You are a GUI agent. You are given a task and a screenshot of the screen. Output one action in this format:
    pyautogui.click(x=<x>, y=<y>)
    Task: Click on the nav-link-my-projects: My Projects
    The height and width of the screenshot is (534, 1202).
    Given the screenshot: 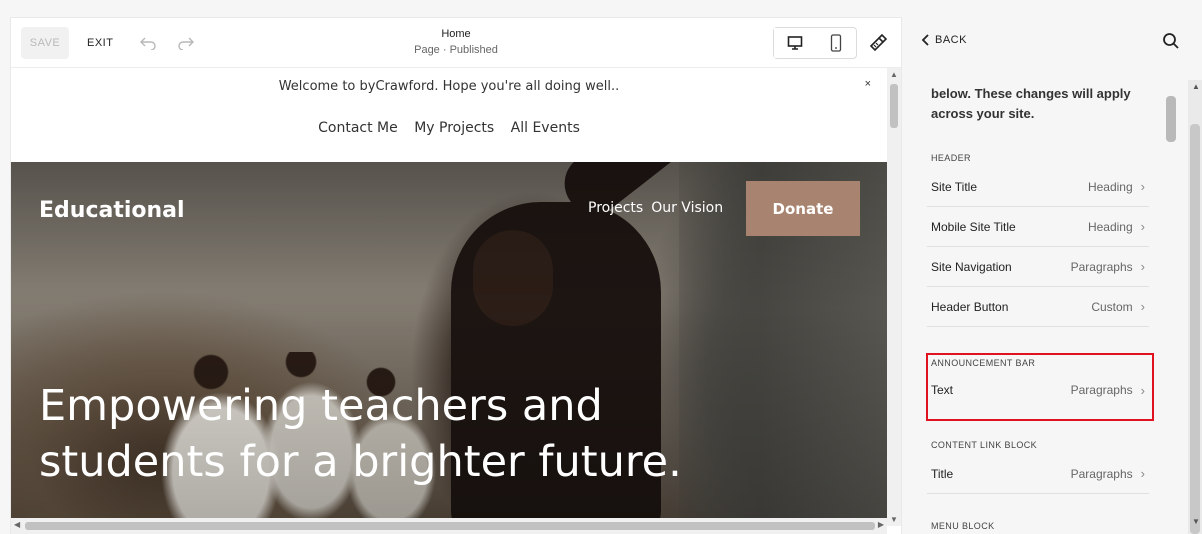 What is the action you would take?
    pyautogui.click(x=454, y=128)
    